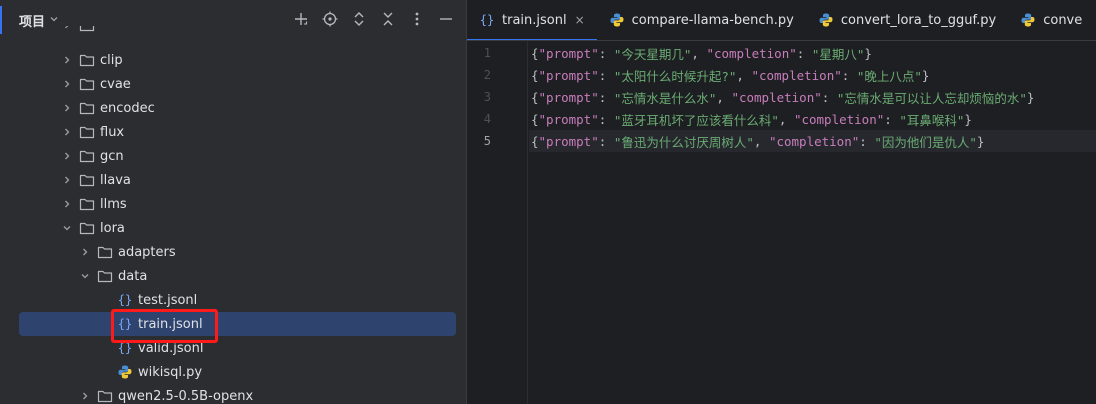 The width and height of the screenshot is (1096, 404). Describe the element at coordinates (233, 300) in the screenshot. I see `tree-item-test-jsonl: {} test.jsonl` at that location.